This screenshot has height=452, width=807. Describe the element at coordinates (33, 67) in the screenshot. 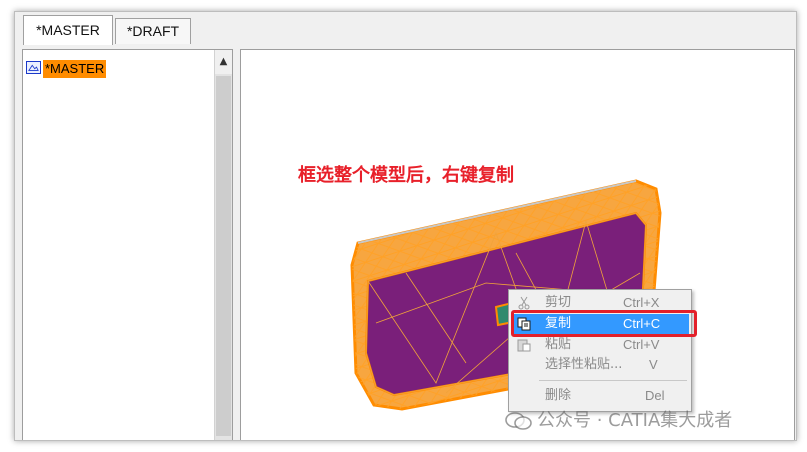

I see `product-node-icon` at that location.